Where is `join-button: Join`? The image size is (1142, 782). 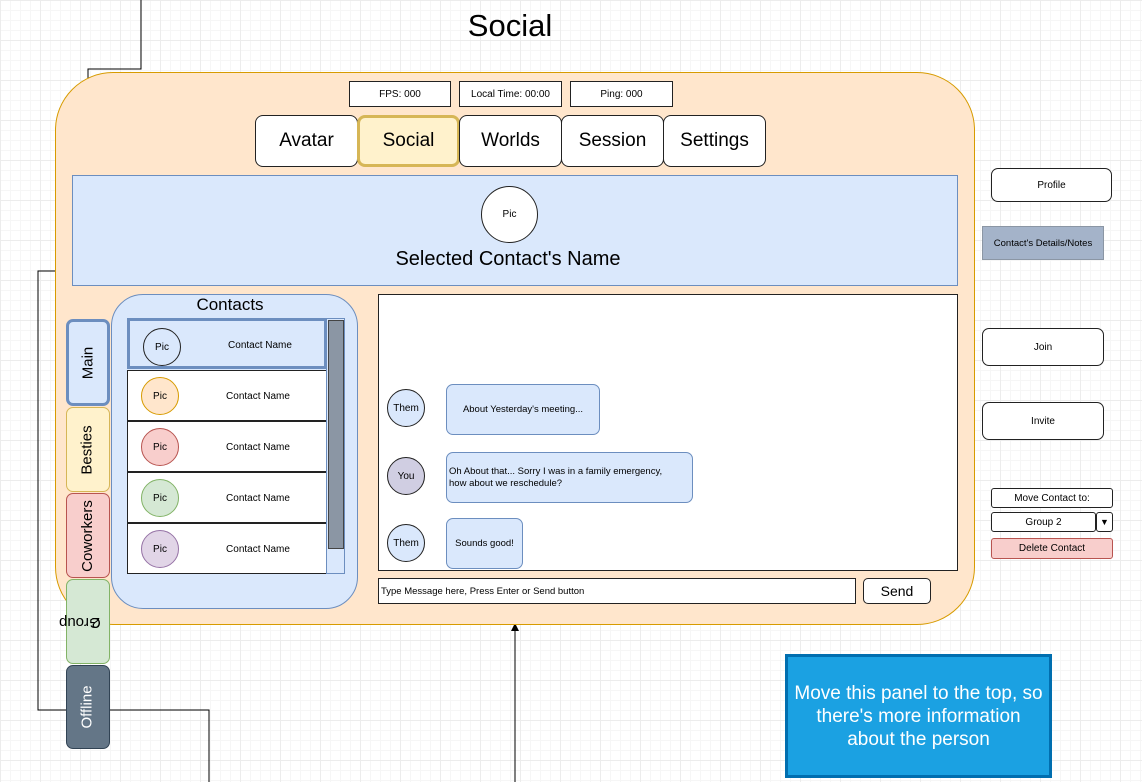
join-button: Join is located at coordinates (1043, 347).